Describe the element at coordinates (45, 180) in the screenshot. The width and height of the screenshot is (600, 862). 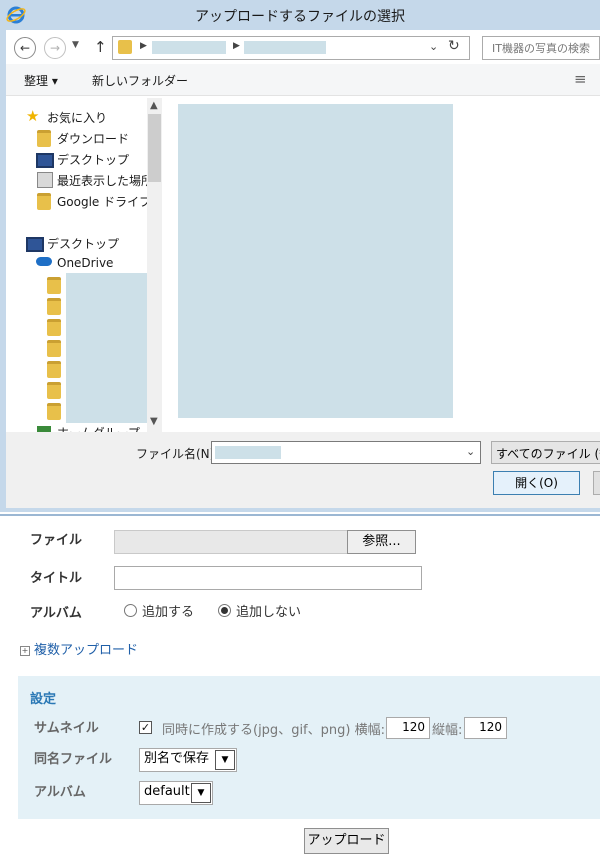
I see `recent-places-icon` at that location.